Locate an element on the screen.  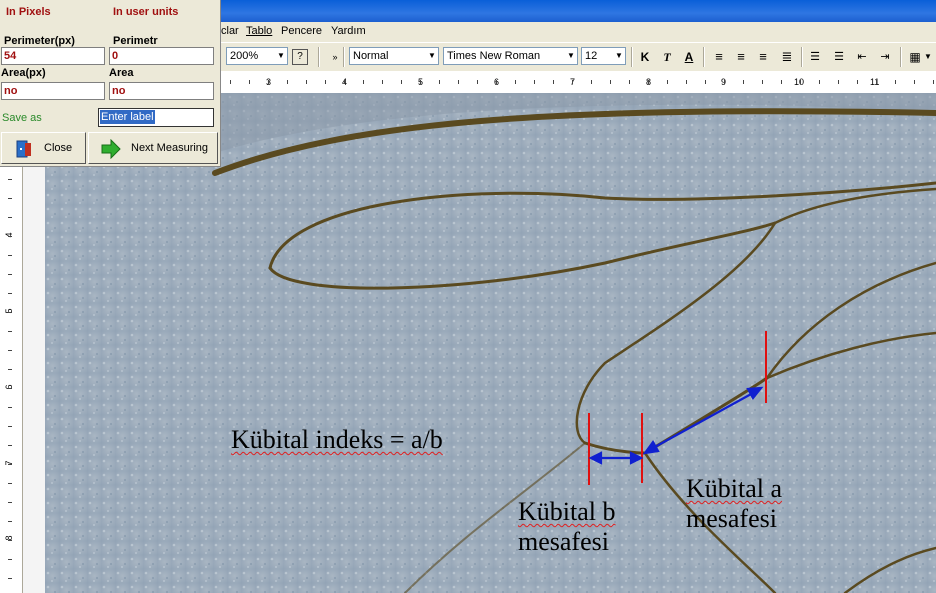
cubital-b-line1: Kübital b is located at coordinates (567, 511).